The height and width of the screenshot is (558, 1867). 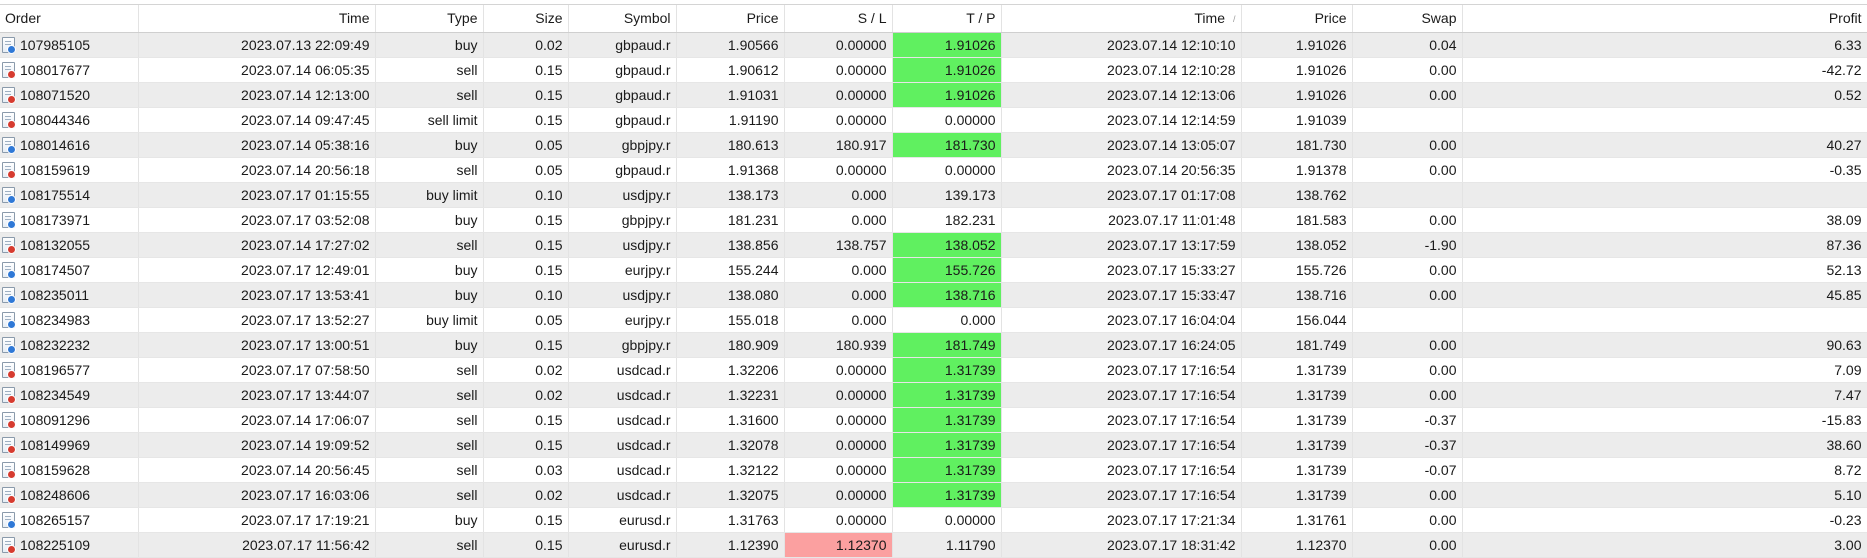 What do you see at coordinates (69, 19) in the screenshot?
I see `column-header-order: Order` at bounding box center [69, 19].